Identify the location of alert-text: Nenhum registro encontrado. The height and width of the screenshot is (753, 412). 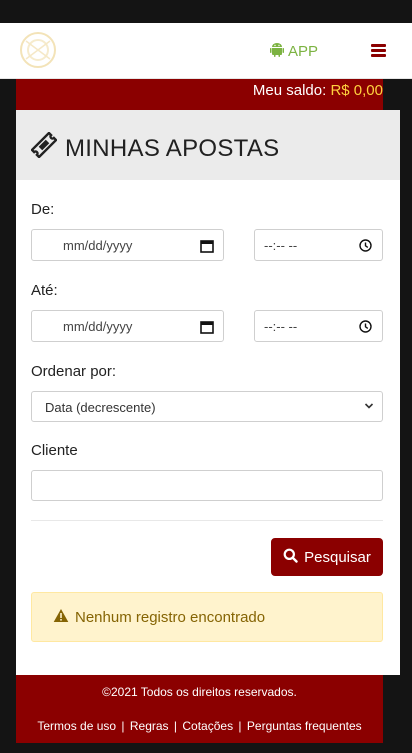
(170, 617).